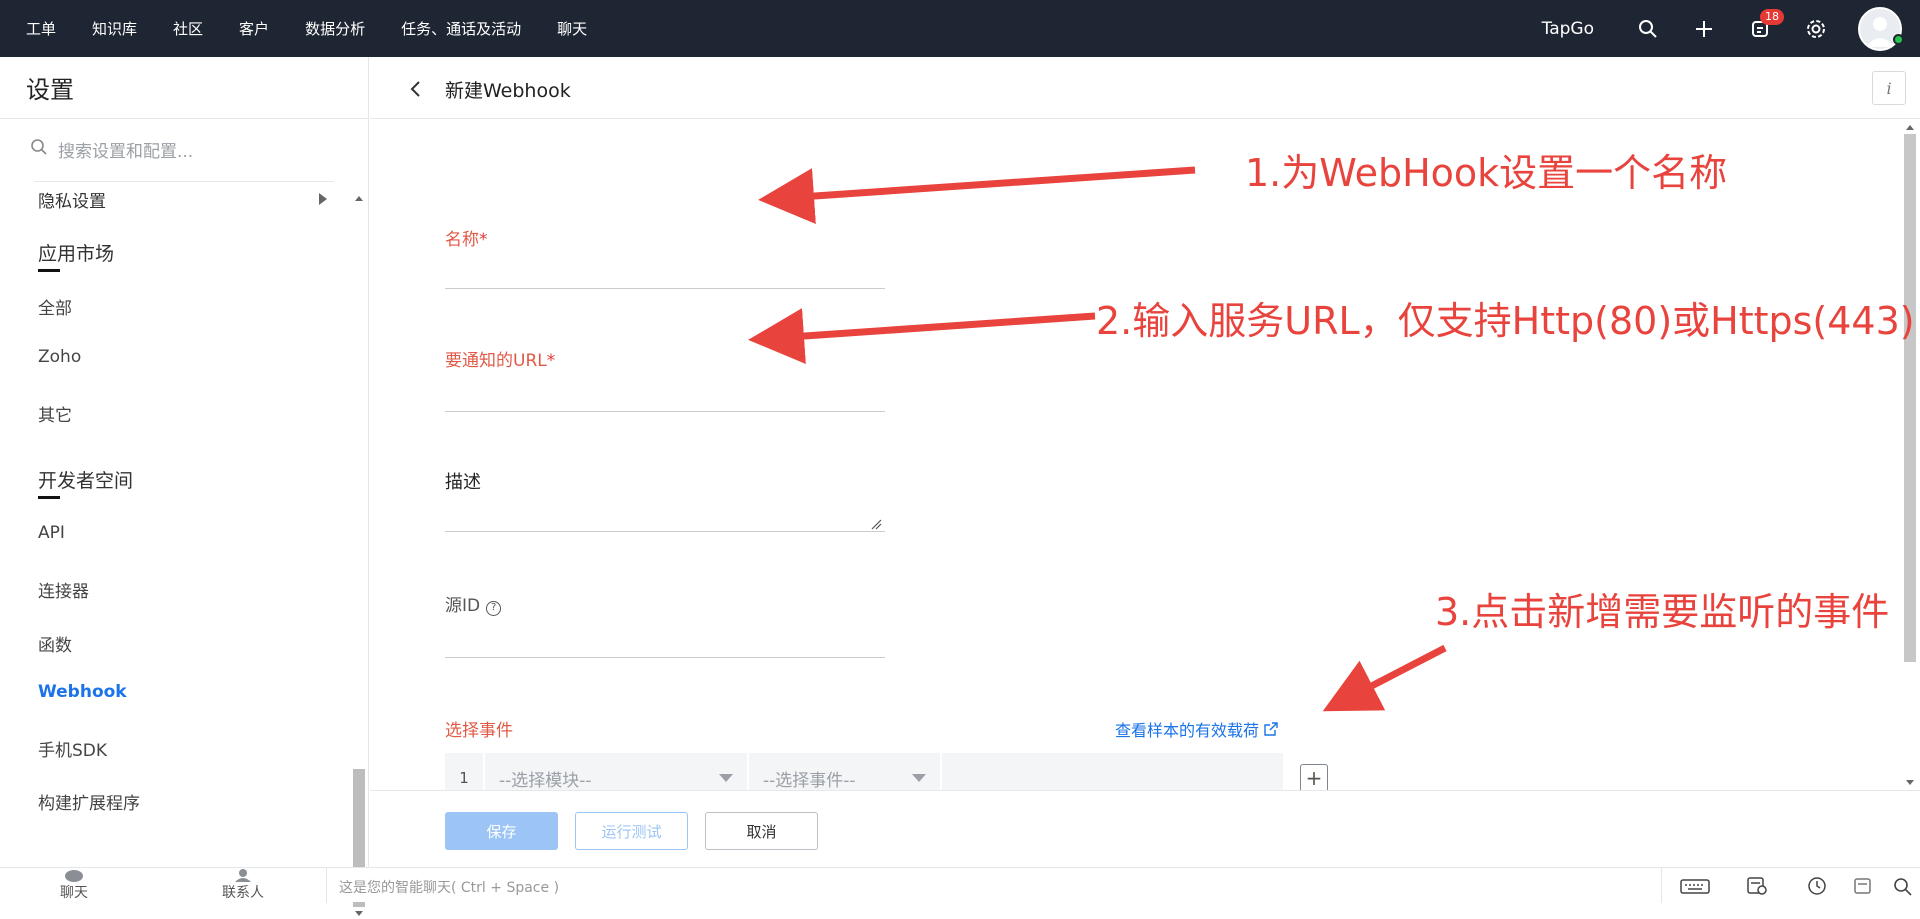 The height and width of the screenshot is (919, 1920). I want to click on divider, so click(184, 181).